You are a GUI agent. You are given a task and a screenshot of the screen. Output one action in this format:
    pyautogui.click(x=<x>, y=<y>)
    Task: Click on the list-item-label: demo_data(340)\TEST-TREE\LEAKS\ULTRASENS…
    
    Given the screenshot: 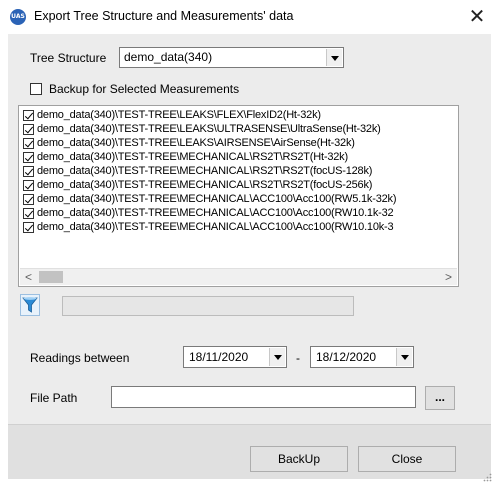 What is the action you would take?
    pyautogui.click(x=209, y=129)
    